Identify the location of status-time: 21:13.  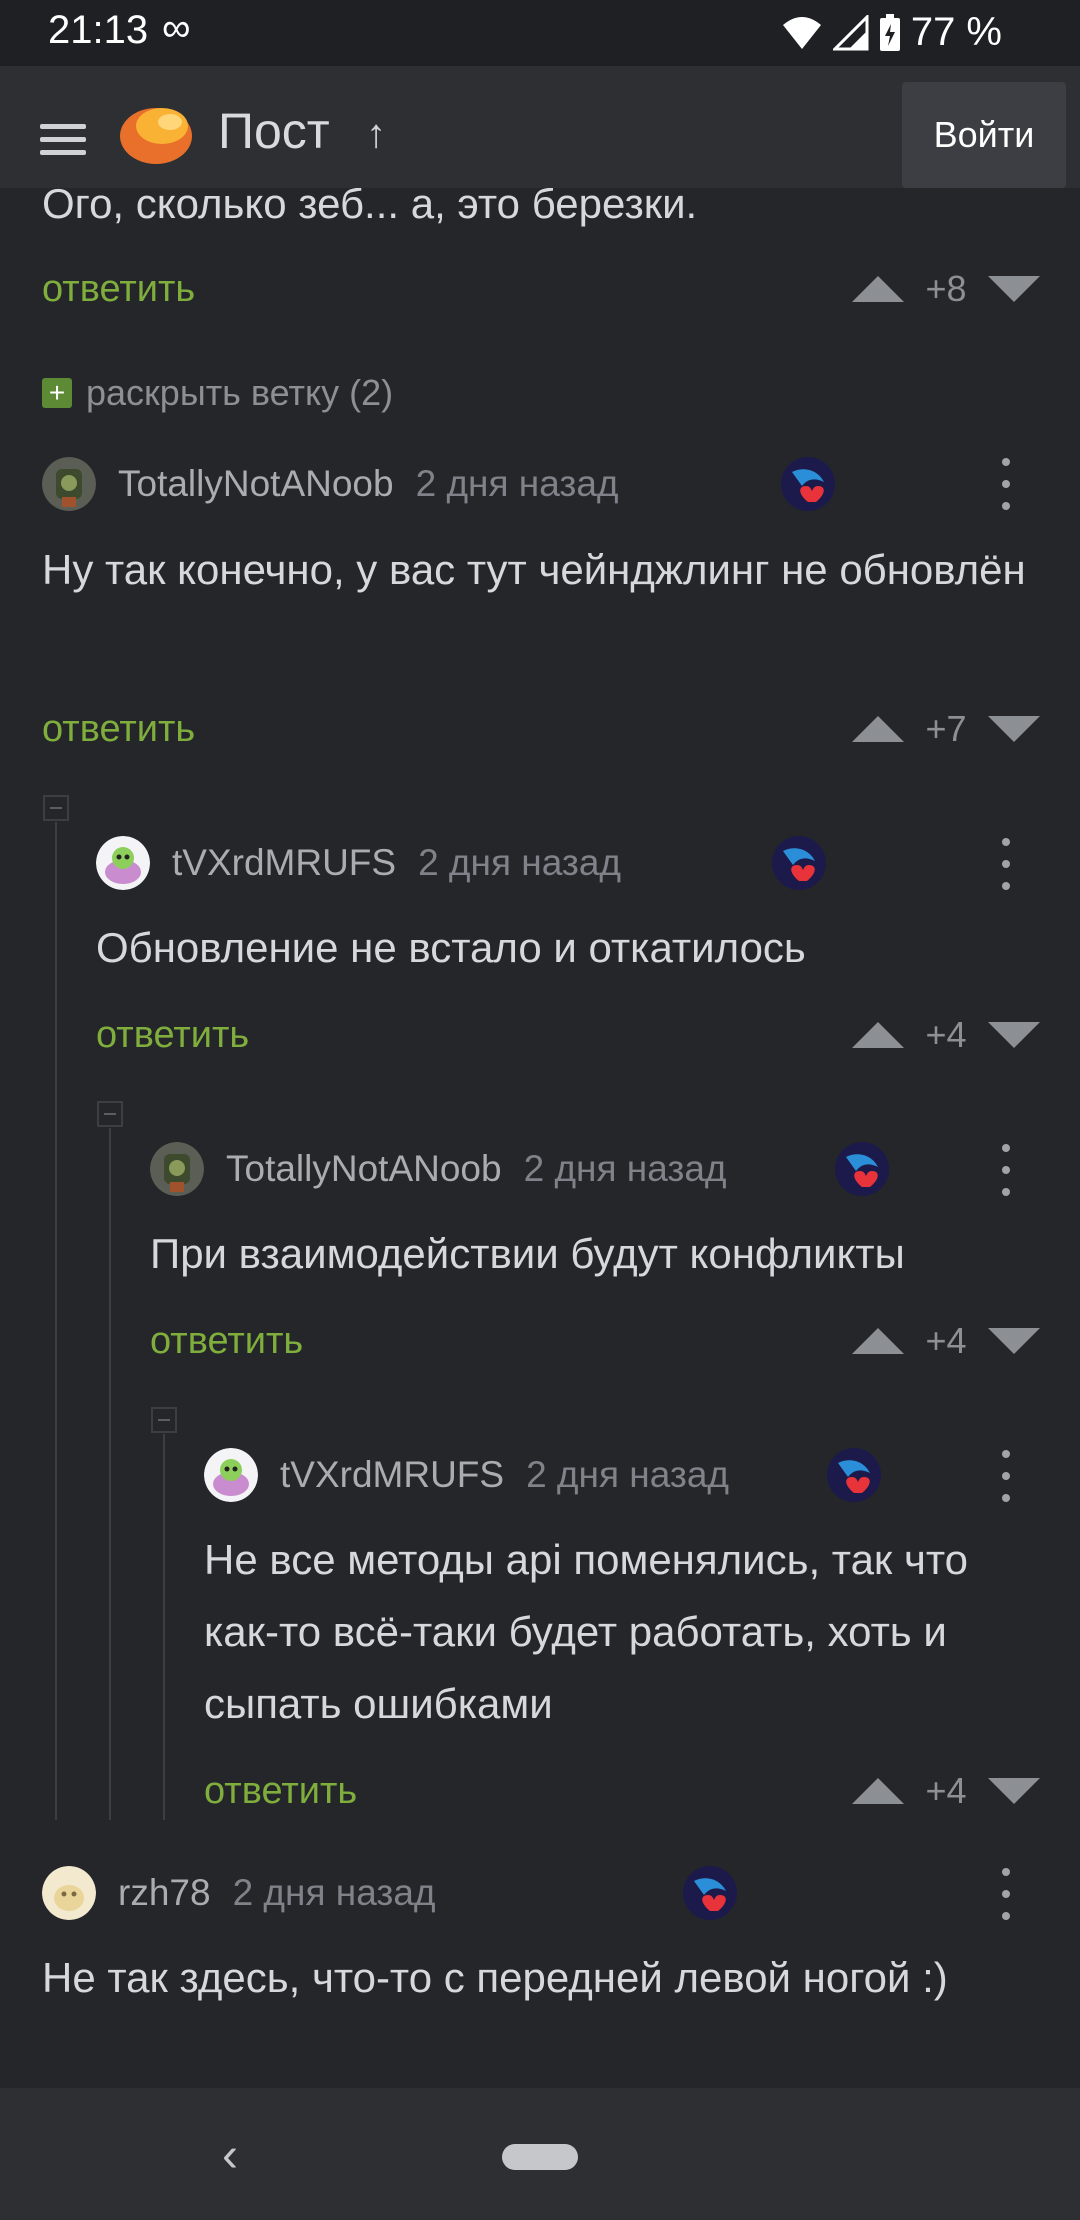
(98, 30).